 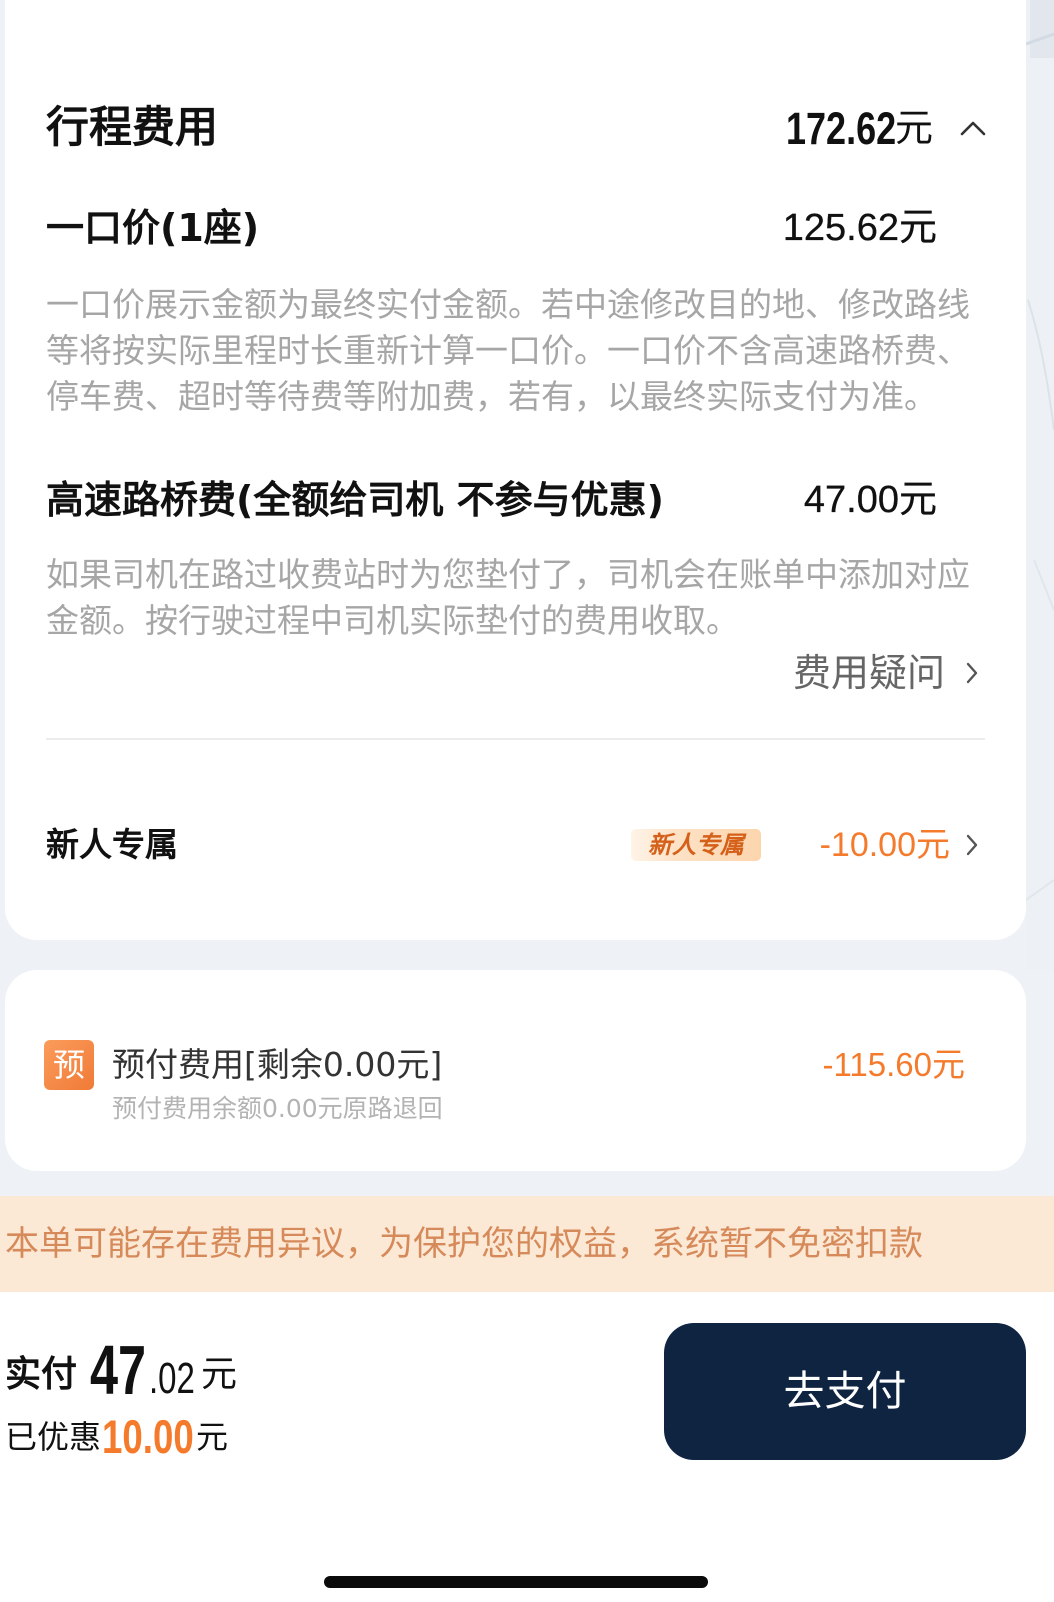 What do you see at coordinates (508, 304) in the screenshot?
I see `description-line: 一口价展示金额为最终实付金额。若中途修改目的地、修改路线` at bounding box center [508, 304].